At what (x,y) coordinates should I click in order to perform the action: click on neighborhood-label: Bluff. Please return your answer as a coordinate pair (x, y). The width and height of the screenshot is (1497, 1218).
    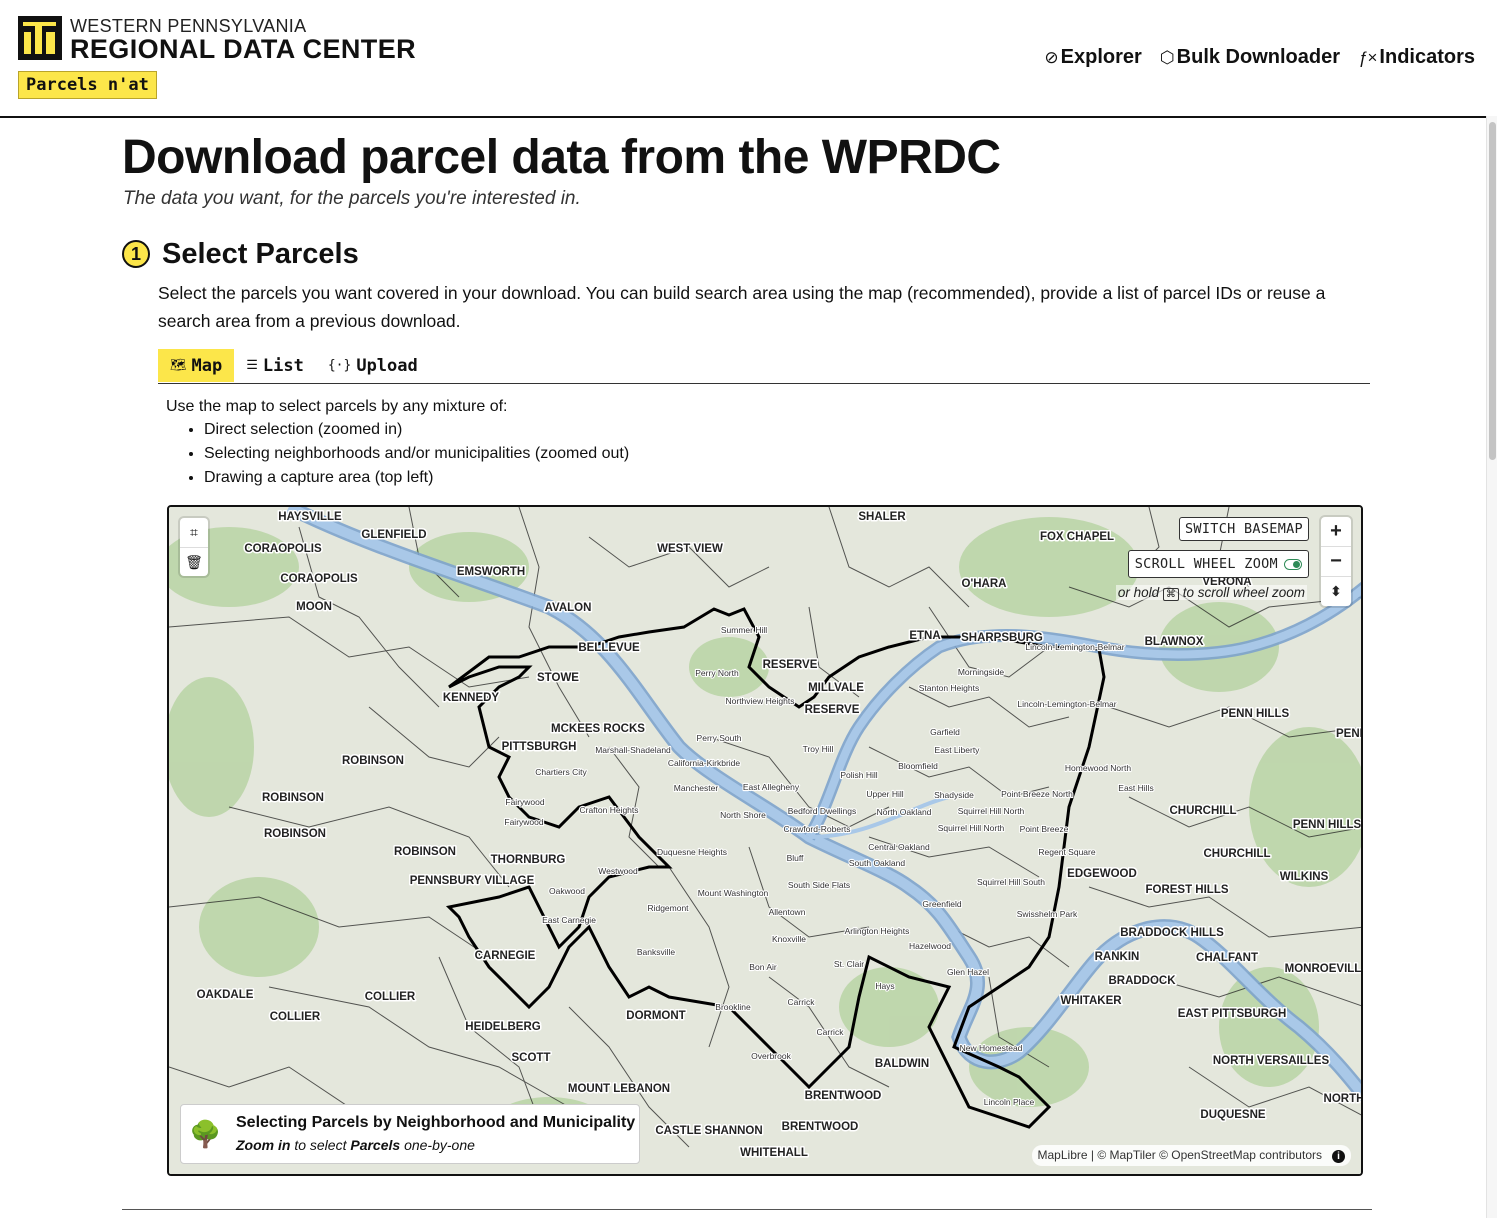
    Looking at the image, I should click on (795, 858).